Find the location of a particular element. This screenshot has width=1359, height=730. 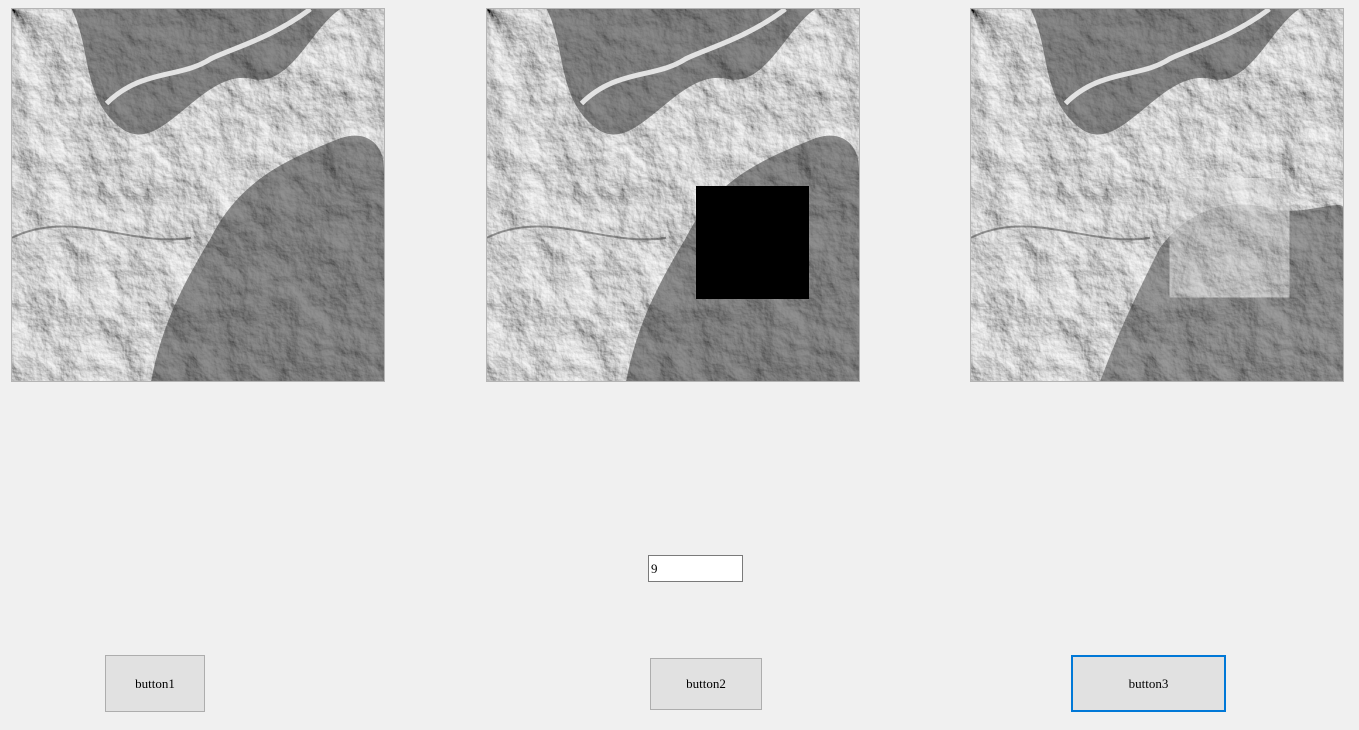

button2-label: button2 is located at coordinates (706, 683).